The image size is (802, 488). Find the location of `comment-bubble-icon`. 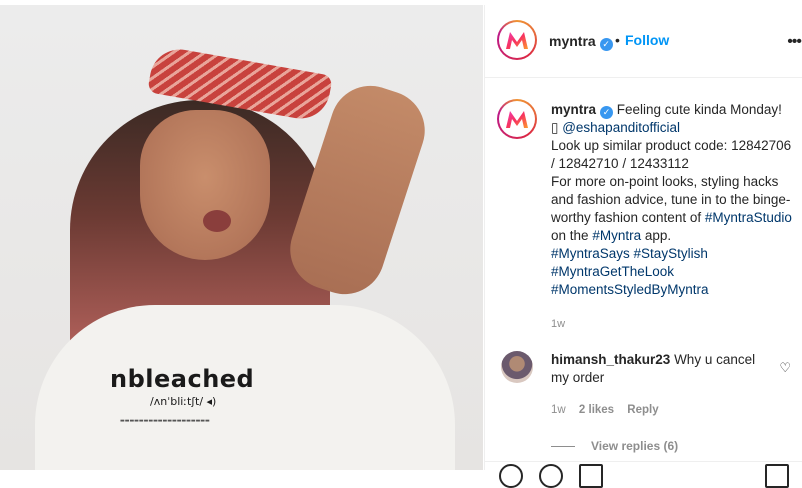

comment-bubble-icon is located at coordinates (551, 476).